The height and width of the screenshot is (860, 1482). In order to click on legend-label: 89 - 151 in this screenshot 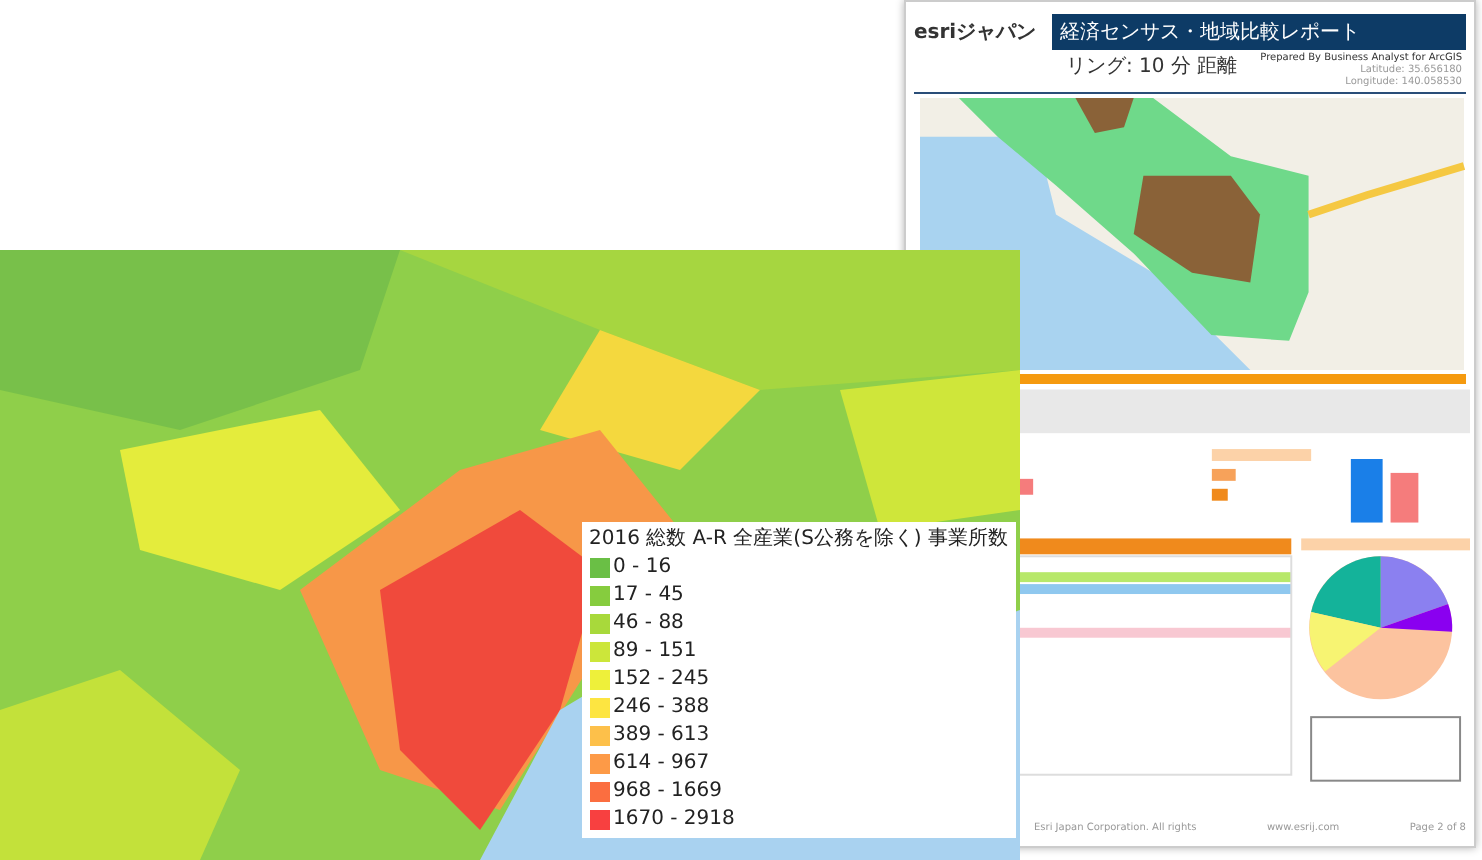, I will do `click(655, 652)`.